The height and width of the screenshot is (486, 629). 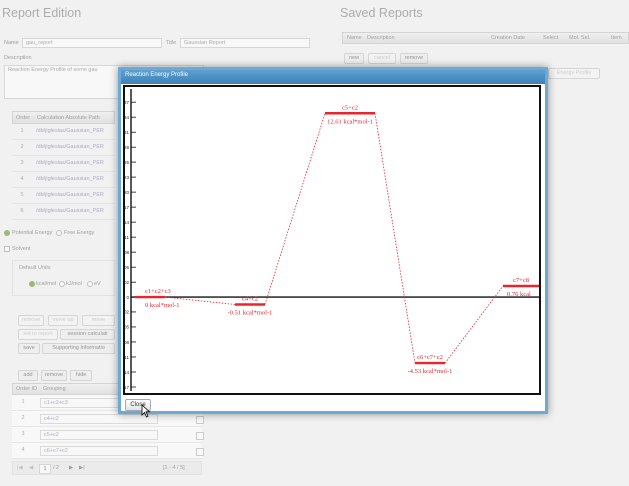 What do you see at coordinates (127, 117) in the screenshot?
I see `y-tick-label: 12.34` at bounding box center [127, 117].